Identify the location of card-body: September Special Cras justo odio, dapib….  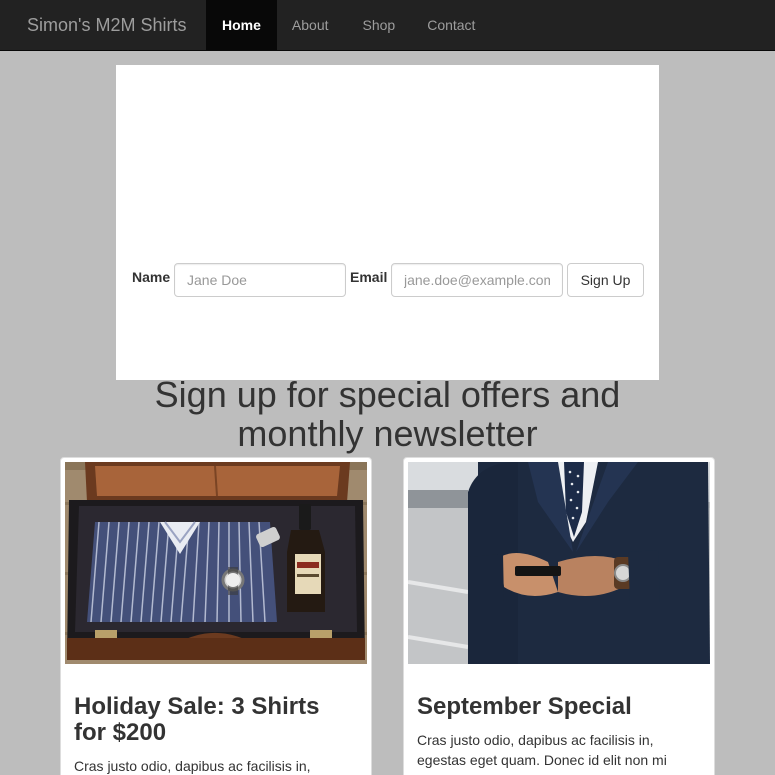
(559, 719).